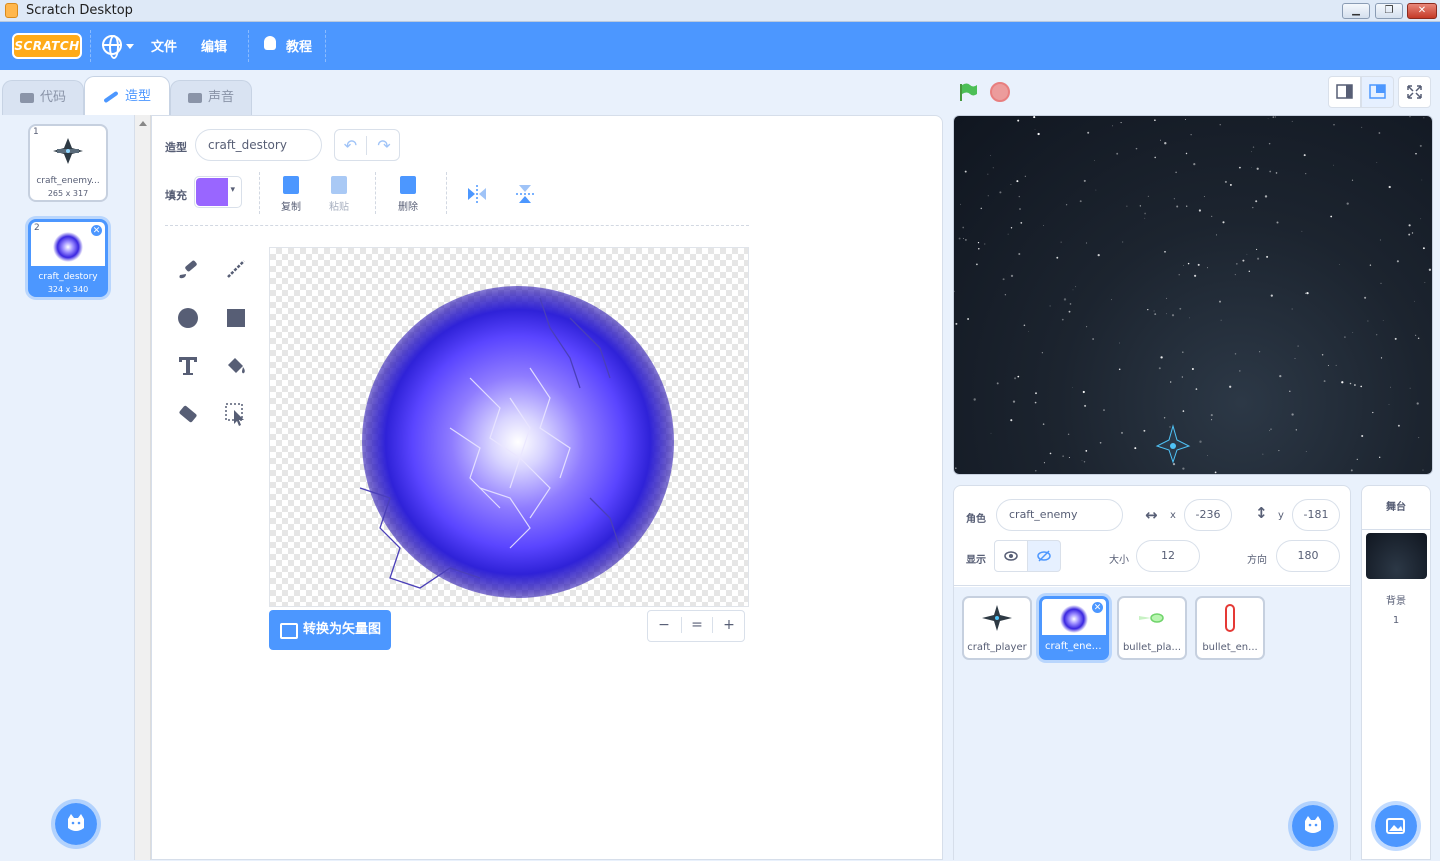 This screenshot has width=1440, height=861. Describe the element at coordinates (1356, 11) in the screenshot. I see `minimize-button: ▁` at that location.